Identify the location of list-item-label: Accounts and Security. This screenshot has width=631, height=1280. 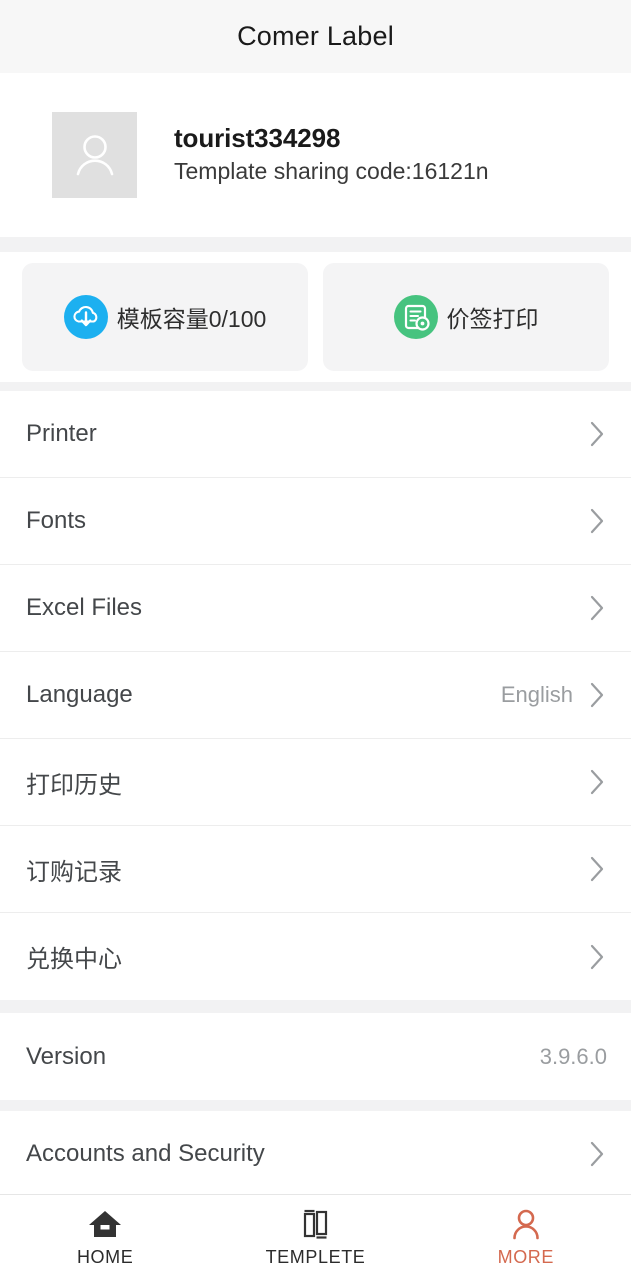
(145, 1153).